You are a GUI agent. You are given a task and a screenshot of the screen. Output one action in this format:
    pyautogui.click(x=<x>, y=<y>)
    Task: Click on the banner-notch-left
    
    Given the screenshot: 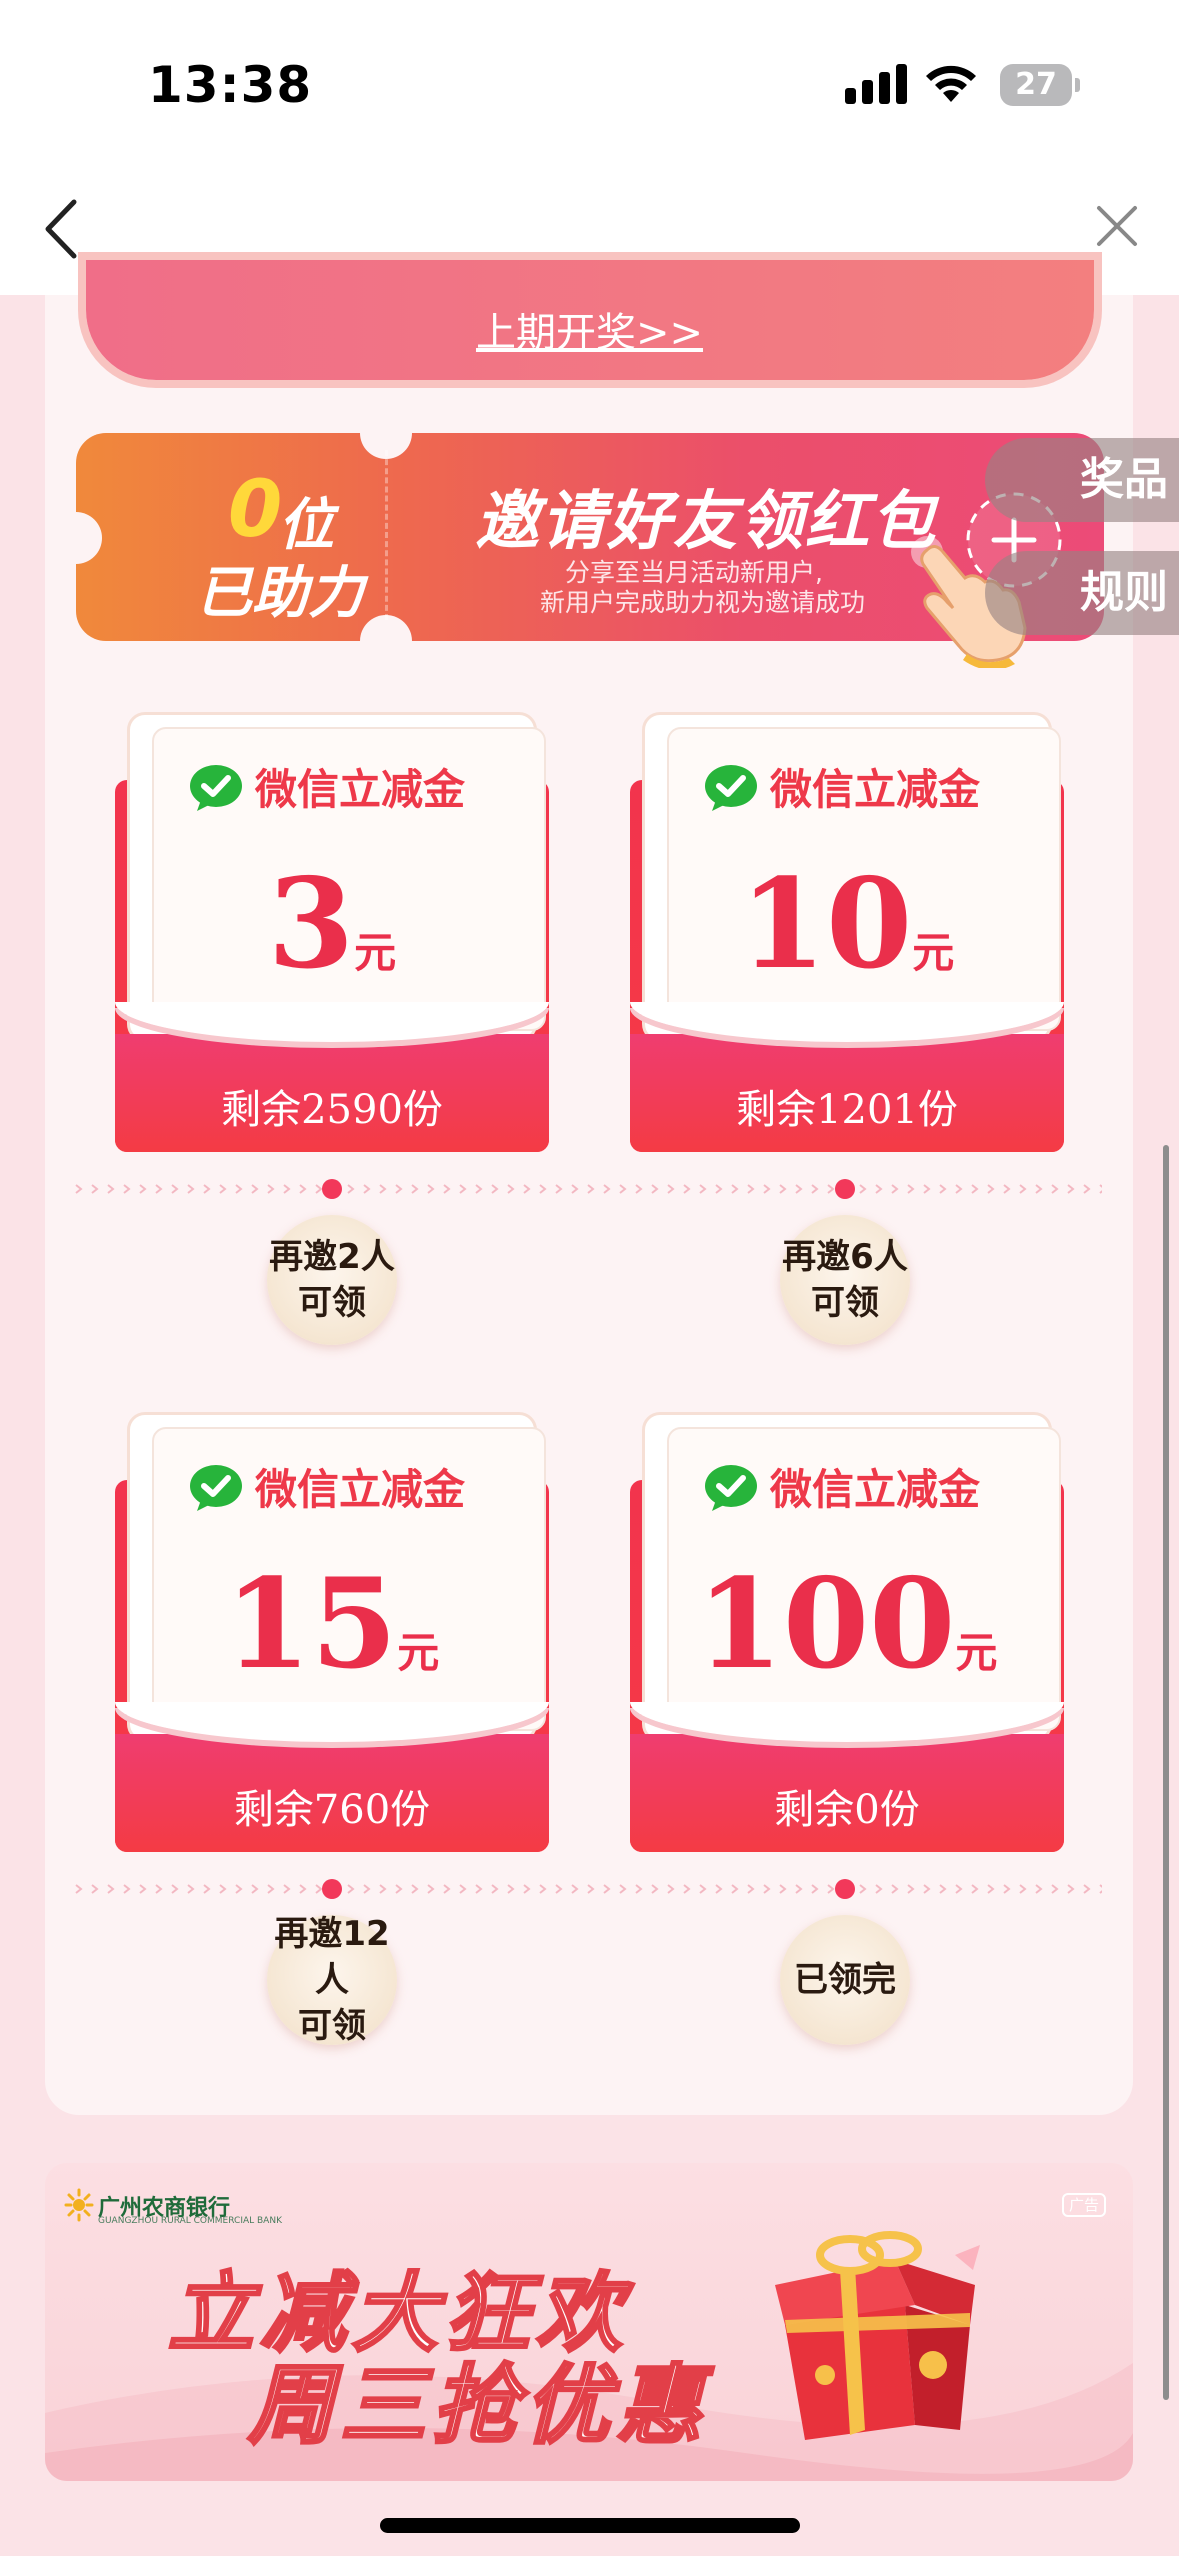 What is the action you would take?
    pyautogui.click(x=76, y=538)
    